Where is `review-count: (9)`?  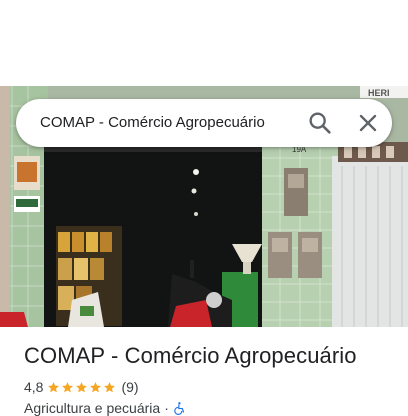
review-count: (9) is located at coordinates (129, 387).